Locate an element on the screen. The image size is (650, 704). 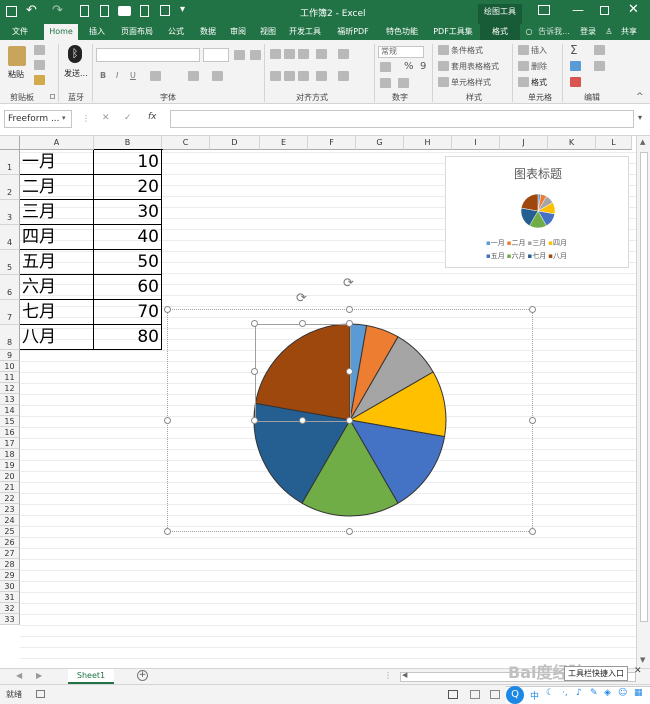
column-header: J is located at coordinates (524, 143).